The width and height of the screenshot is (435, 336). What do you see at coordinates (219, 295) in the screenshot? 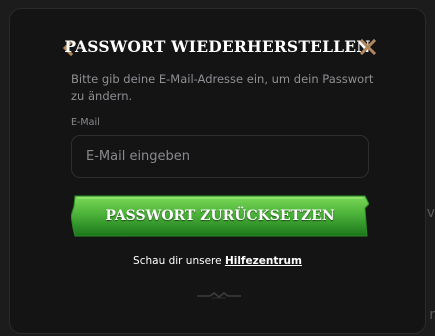
I see `ornament-divider-icon` at bounding box center [219, 295].